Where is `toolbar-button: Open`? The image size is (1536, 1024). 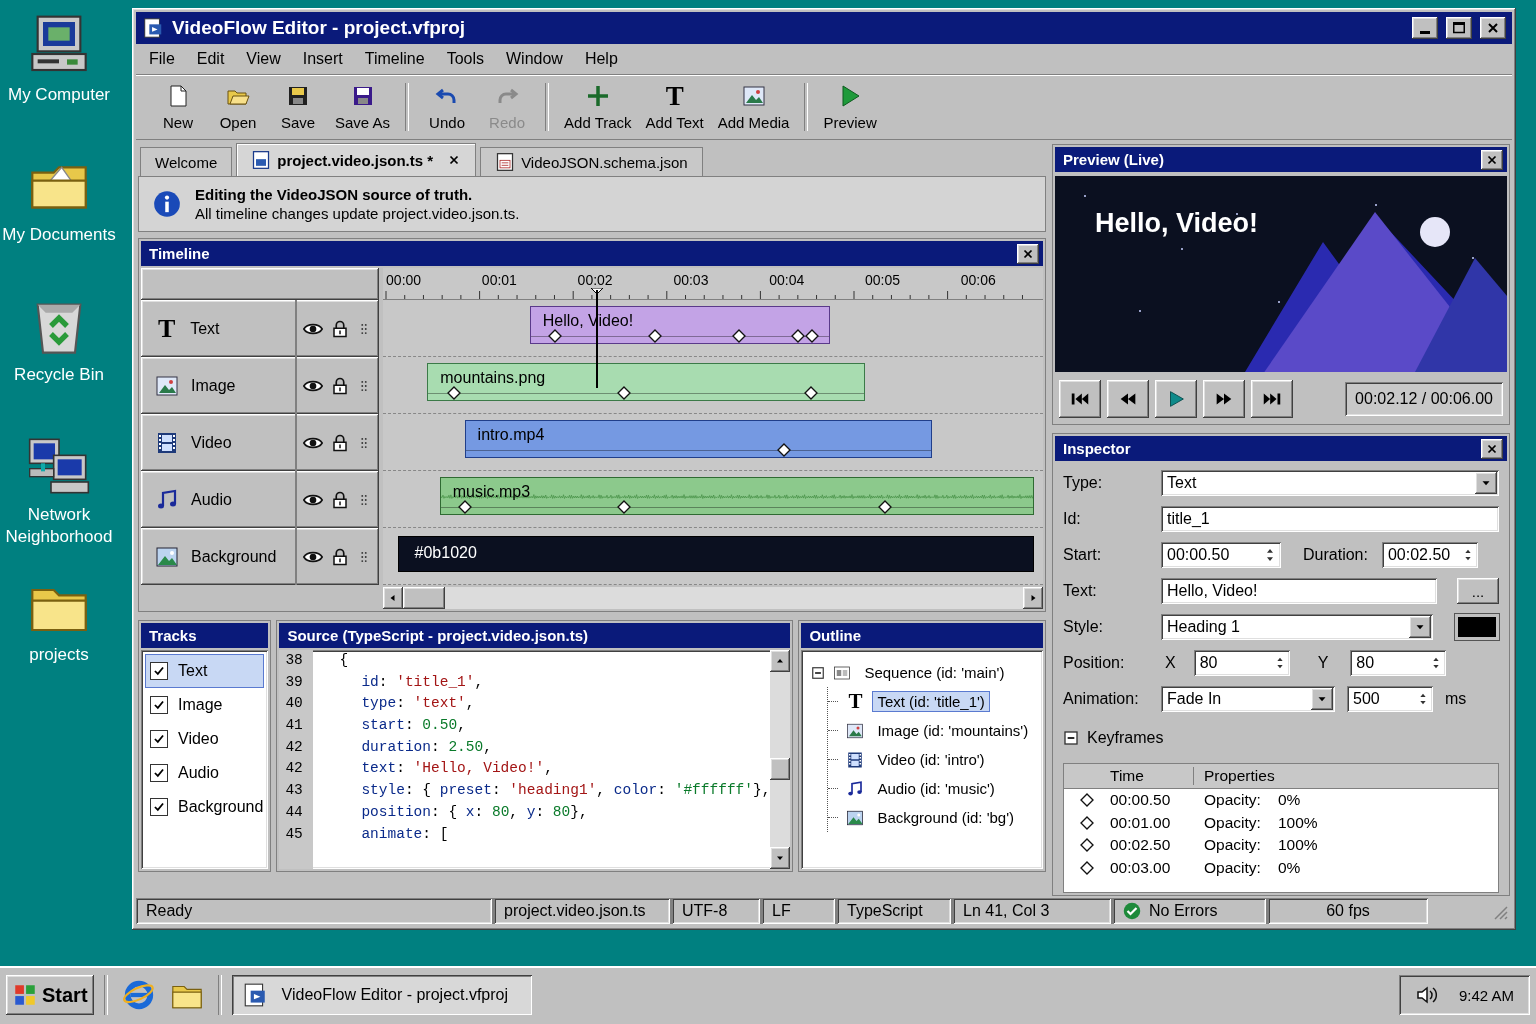 toolbar-button: Open is located at coordinates (238, 107).